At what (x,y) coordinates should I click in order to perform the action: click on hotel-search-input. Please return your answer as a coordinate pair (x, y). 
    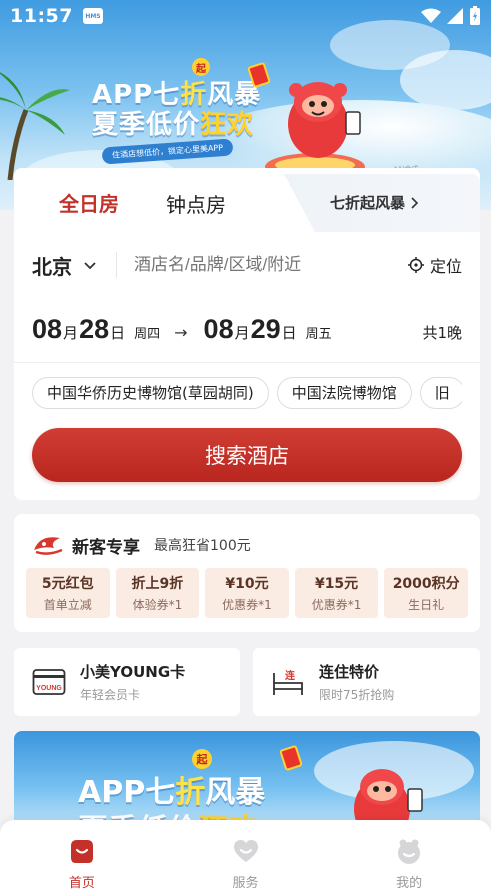
    Looking at the image, I should click on (244, 265).